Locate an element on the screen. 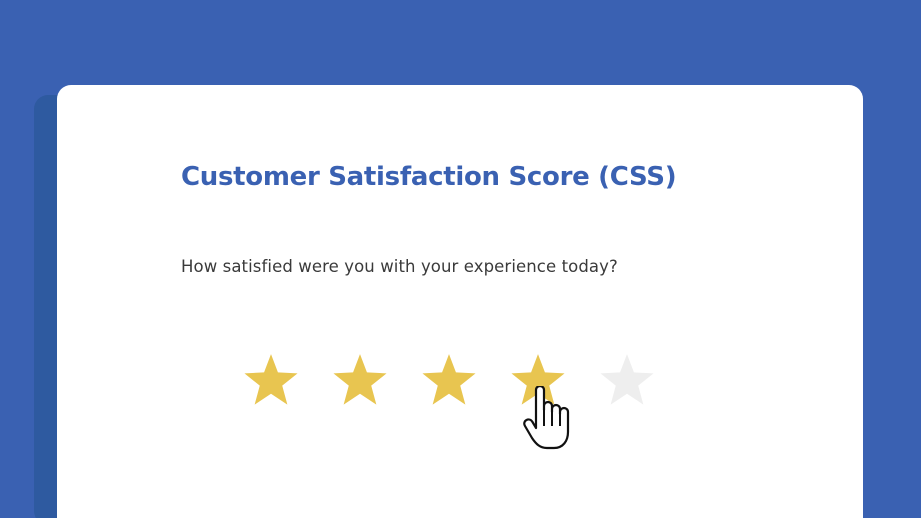 Image resolution: width=921 pixels, height=518 pixels. star-3-button is located at coordinates (449, 382).